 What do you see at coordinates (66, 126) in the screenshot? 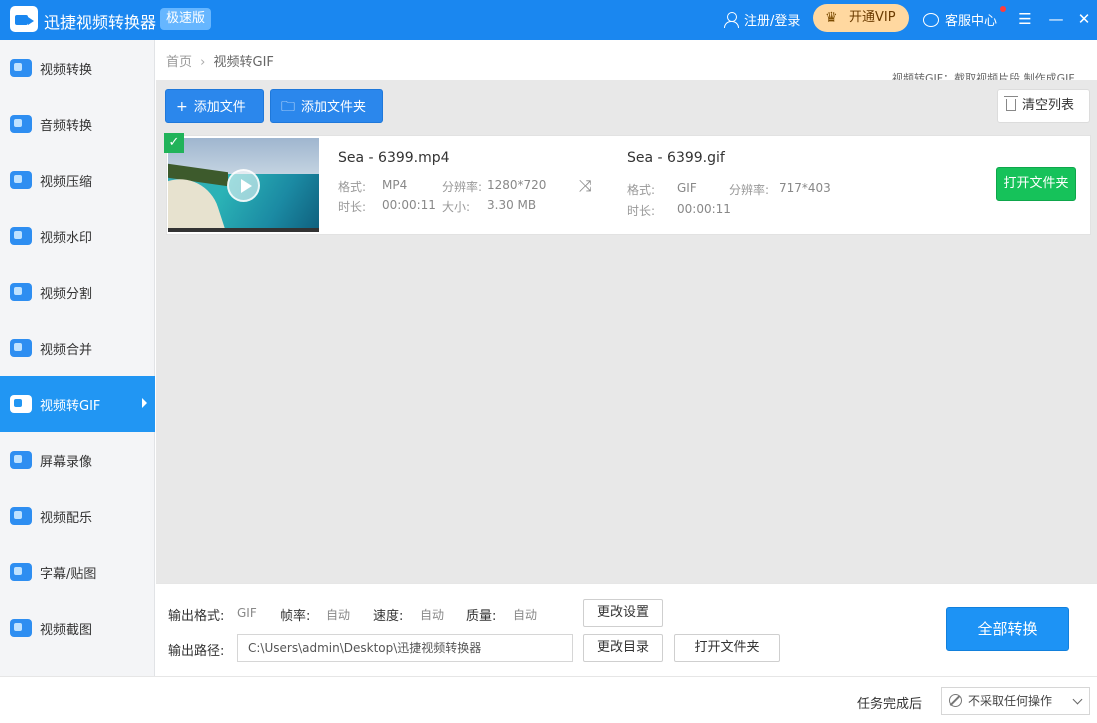
I see `sidebar-item-label: 音频转换` at bounding box center [66, 126].